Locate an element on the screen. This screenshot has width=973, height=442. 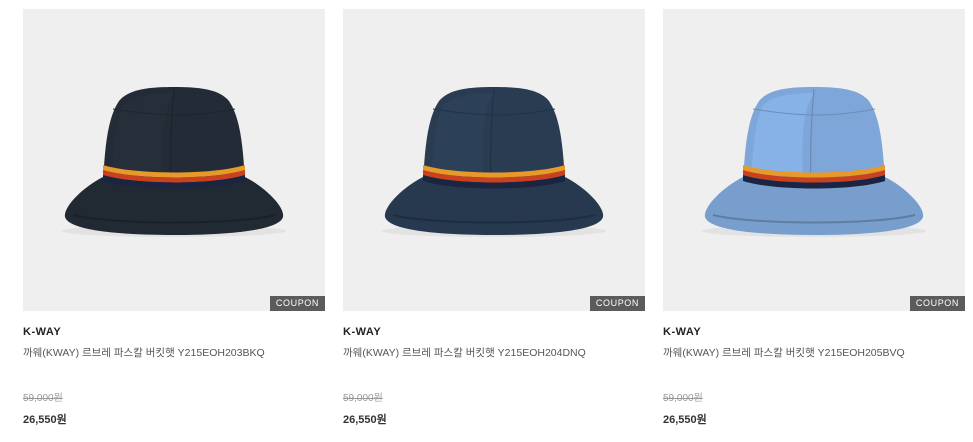
product-name: 까웨(KWAY) 르브레 파스칼 버킷햇 Y215EOH205BVQ is located at coordinates (814, 352).